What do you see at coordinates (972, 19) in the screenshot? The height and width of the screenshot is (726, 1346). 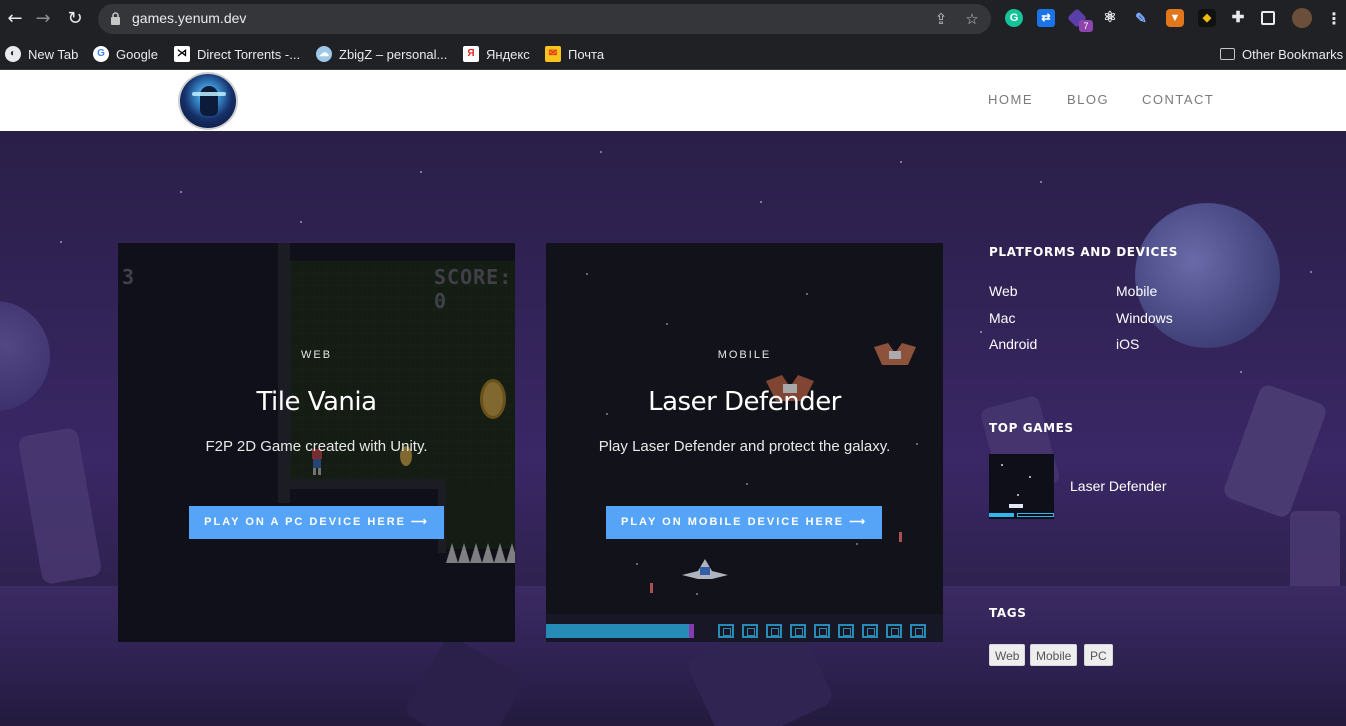 I see `bookmark-star-icon: ☆` at bounding box center [972, 19].